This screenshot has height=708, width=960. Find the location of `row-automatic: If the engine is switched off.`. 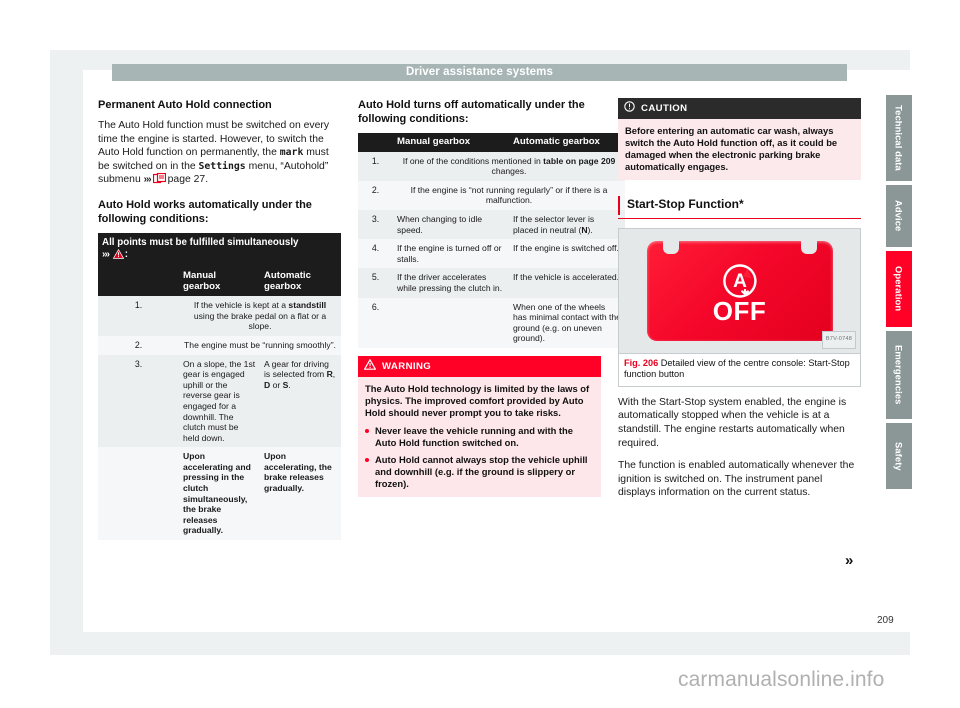

row-automatic: If the engine is switched off. is located at coordinates (566, 248).